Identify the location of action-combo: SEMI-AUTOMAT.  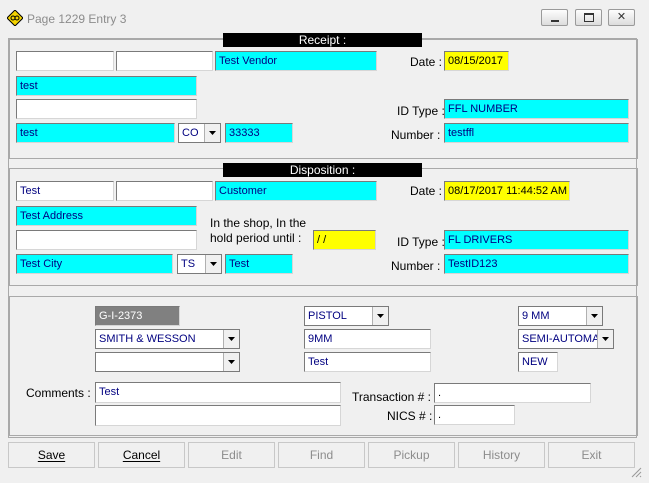
(566, 339).